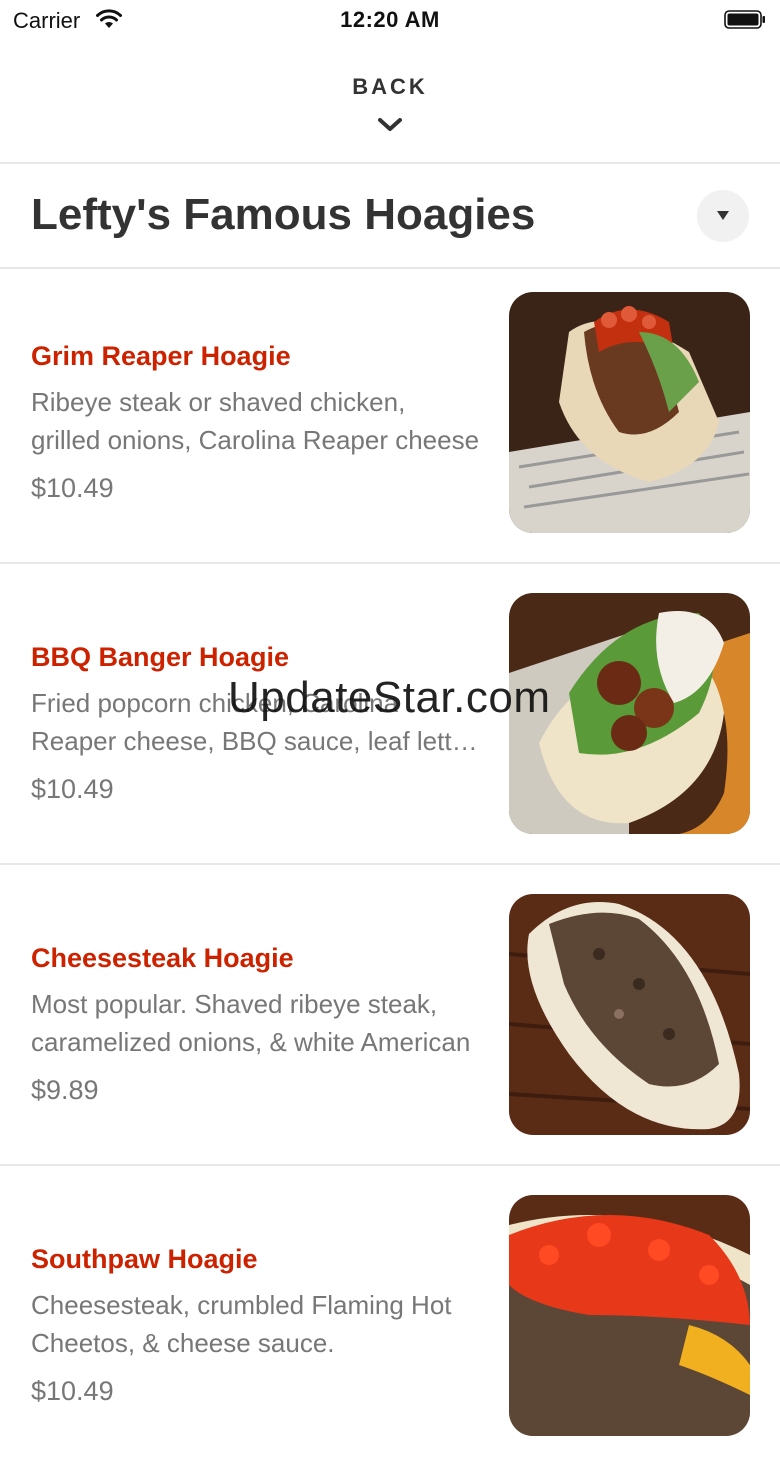 The width and height of the screenshot is (780, 1472). I want to click on watermark-text: UpdateStar.com, so click(389, 697).